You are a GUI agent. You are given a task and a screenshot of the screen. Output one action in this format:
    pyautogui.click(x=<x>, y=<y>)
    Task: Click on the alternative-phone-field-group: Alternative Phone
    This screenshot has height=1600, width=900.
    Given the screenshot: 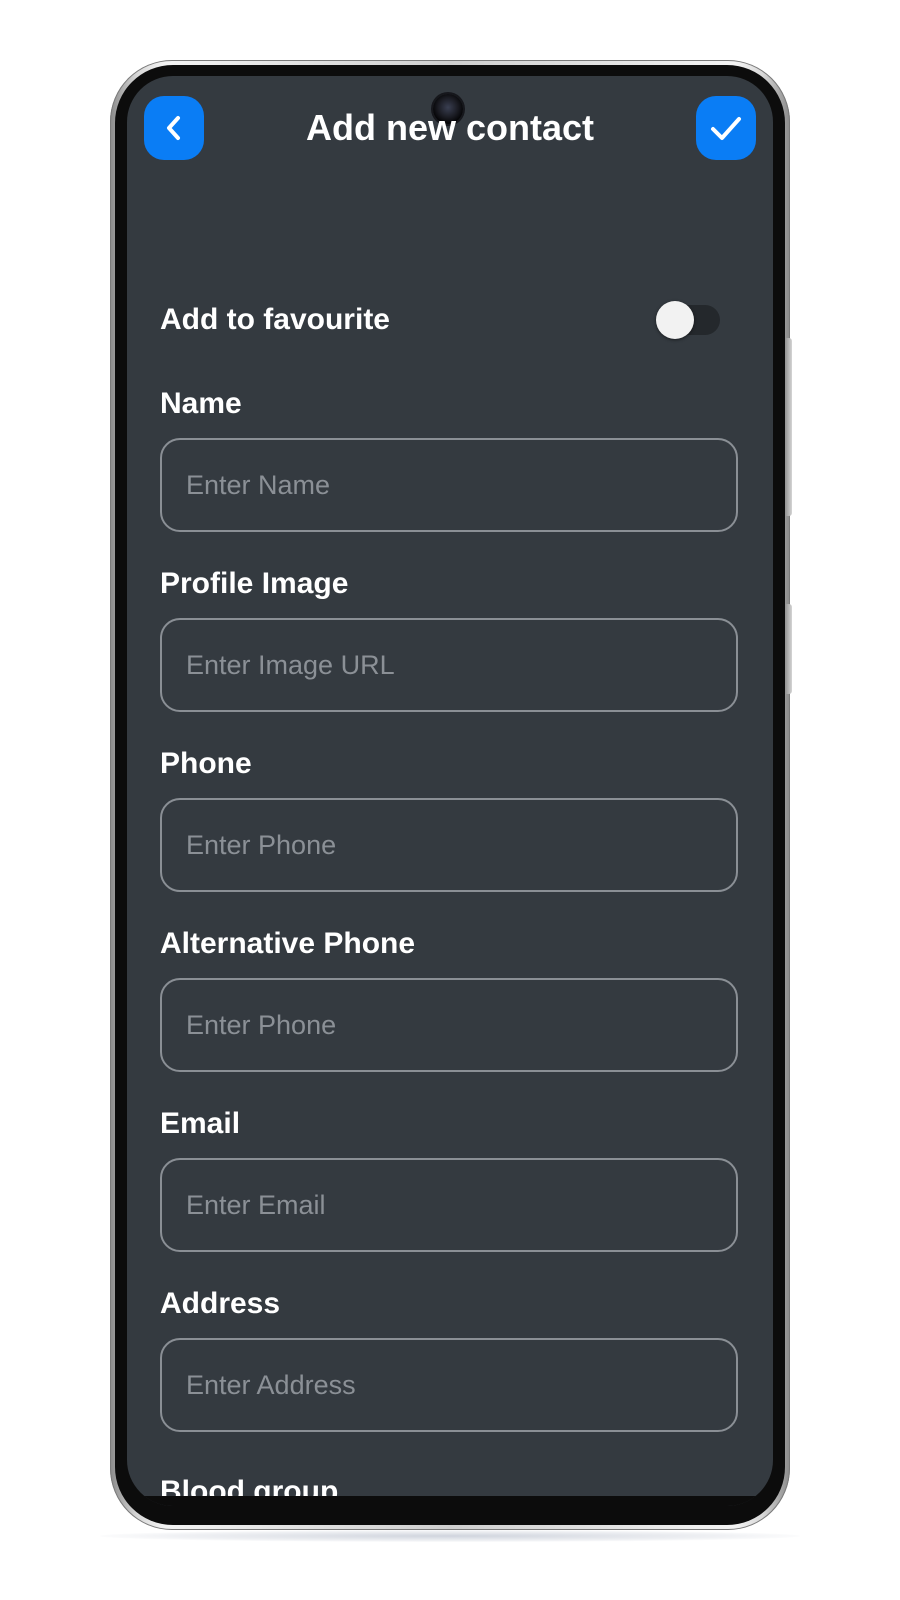 What is the action you would take?
    pyautogui.click(x=450, y=998)
    